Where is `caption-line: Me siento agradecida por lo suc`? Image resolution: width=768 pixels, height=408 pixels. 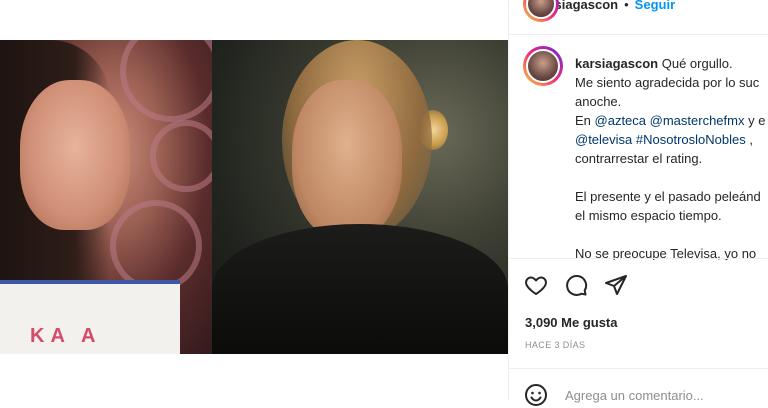 caption-line: Me siento agradecida por lo suc is located at coordinates (667, 82).